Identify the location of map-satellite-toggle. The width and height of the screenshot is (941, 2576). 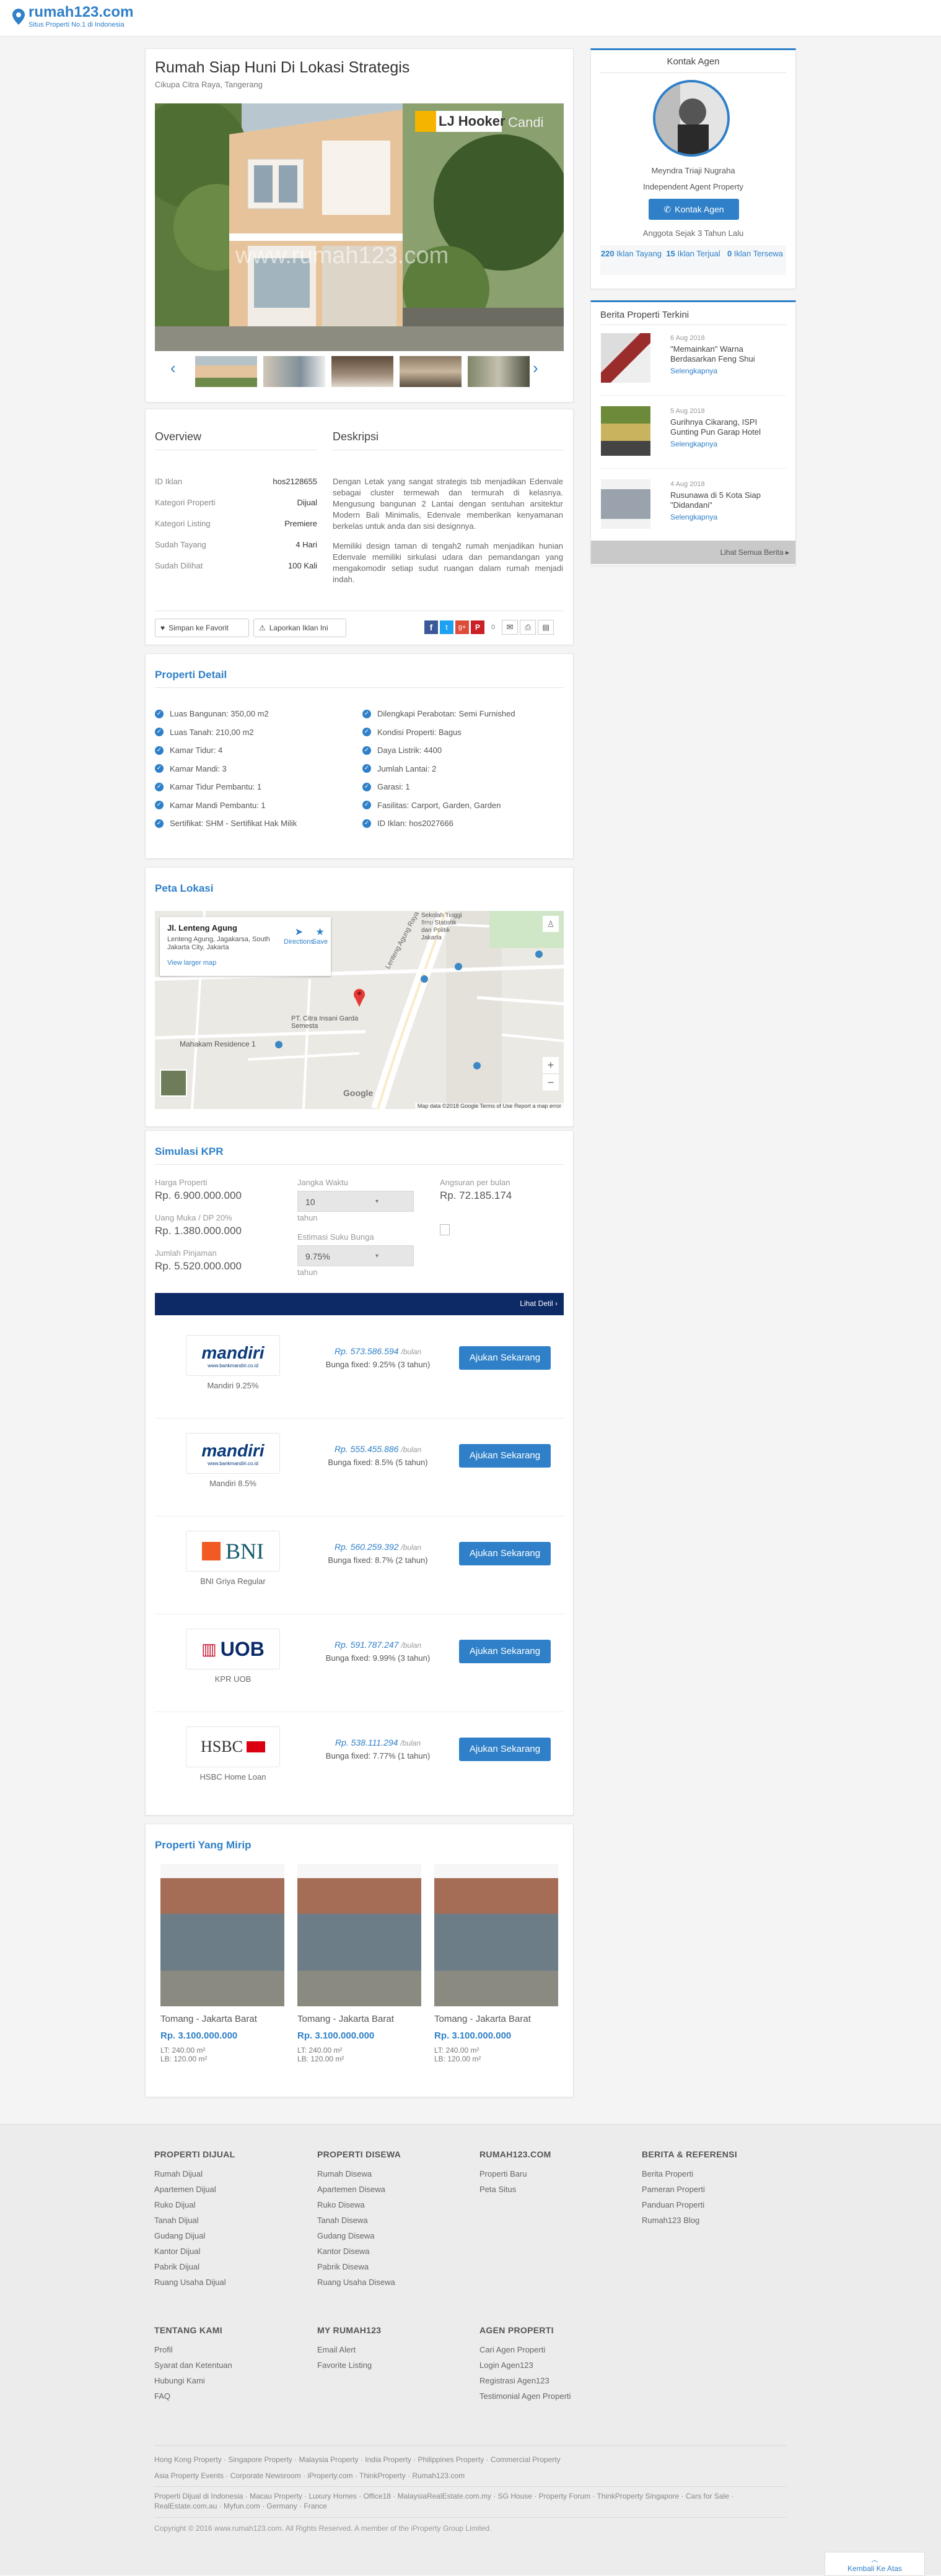
(173, 1083).